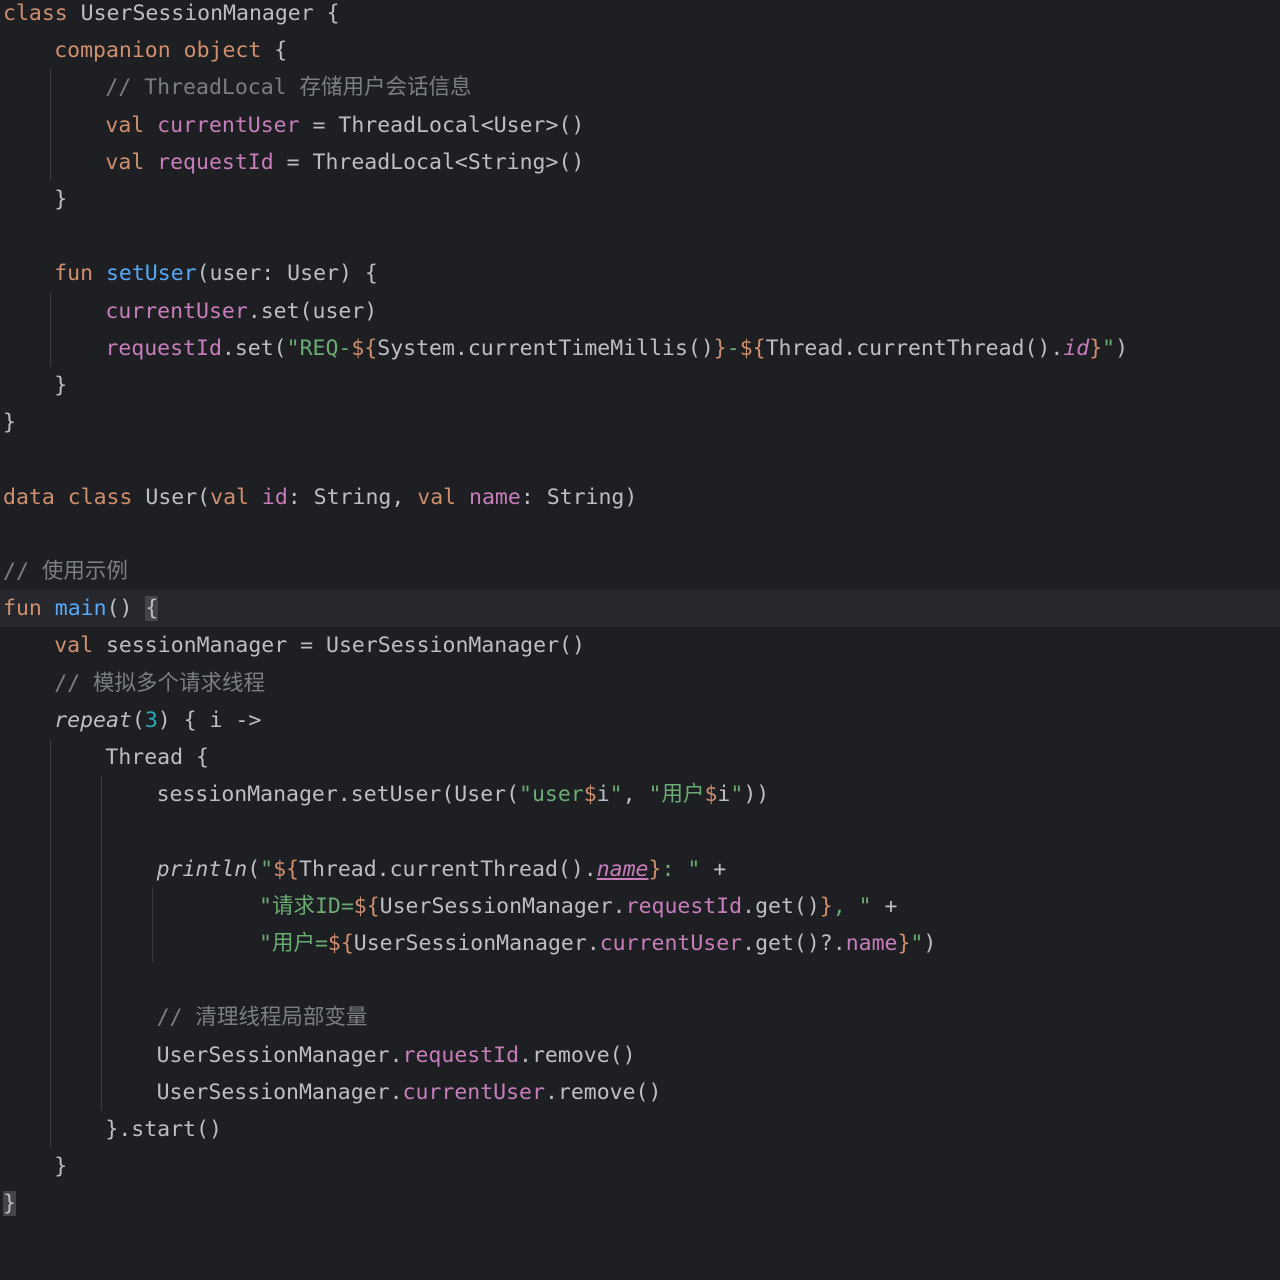  I want to click on code-token: (), so click(126, 609).